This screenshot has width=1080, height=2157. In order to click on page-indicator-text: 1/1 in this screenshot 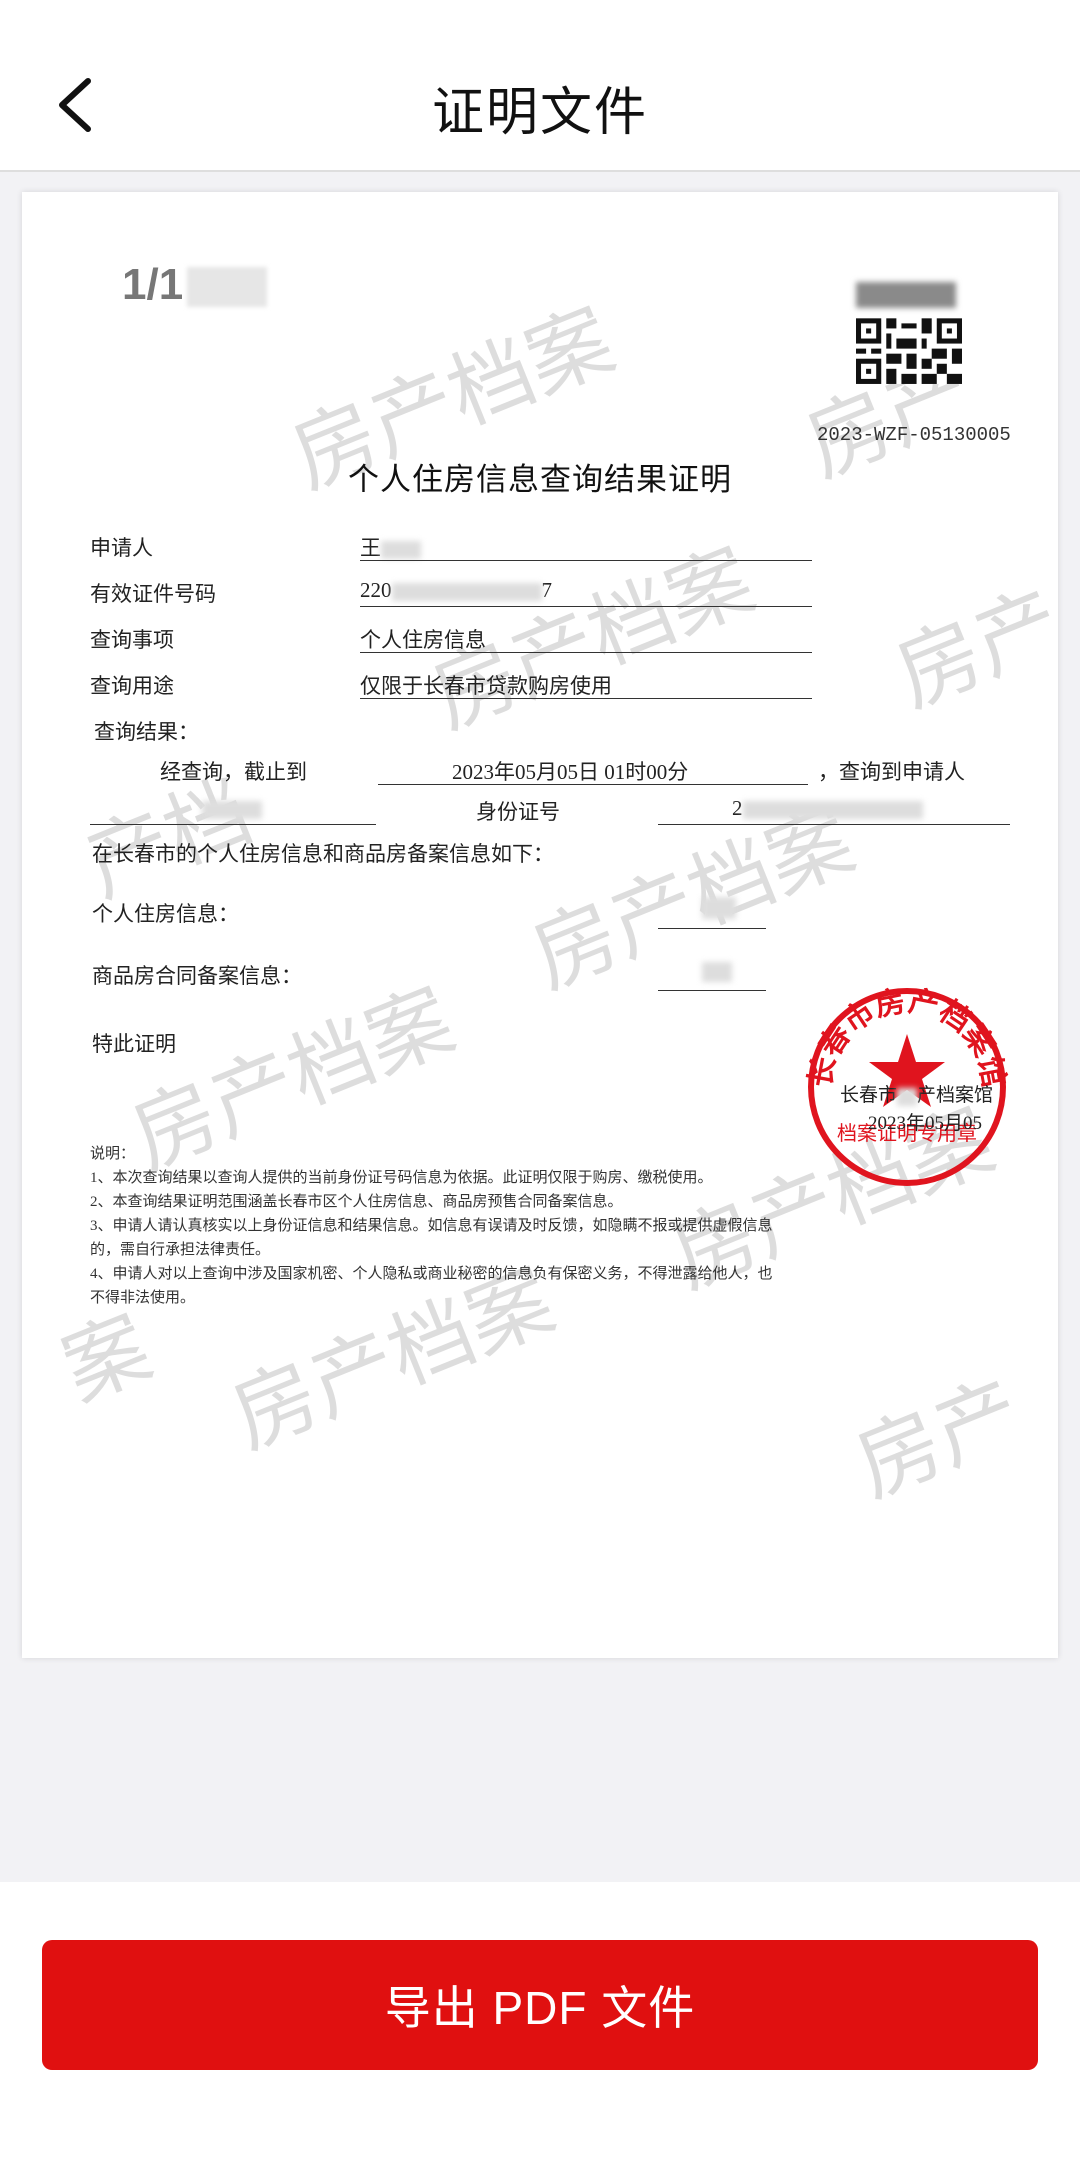, I will do `click(153, 284)`.